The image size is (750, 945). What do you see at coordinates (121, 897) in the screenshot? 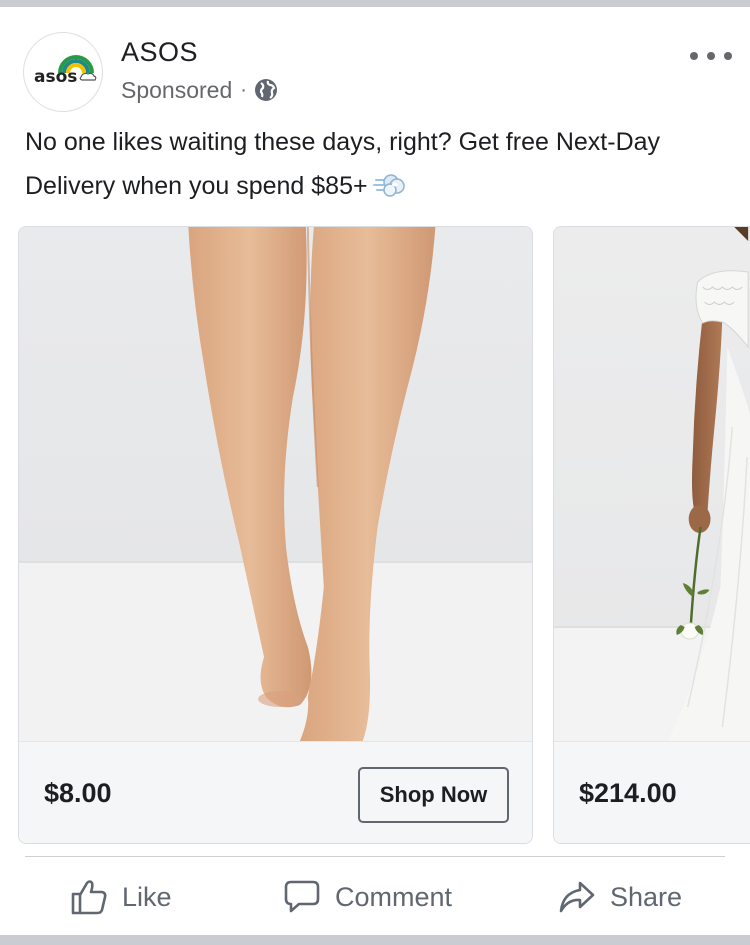
I see `like-button: Like` at bounding box center [121, 897].